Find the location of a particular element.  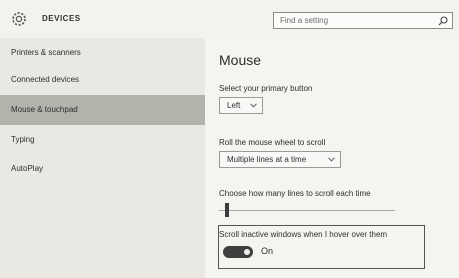

toggle-state: On is located at coordinates (267, 251).